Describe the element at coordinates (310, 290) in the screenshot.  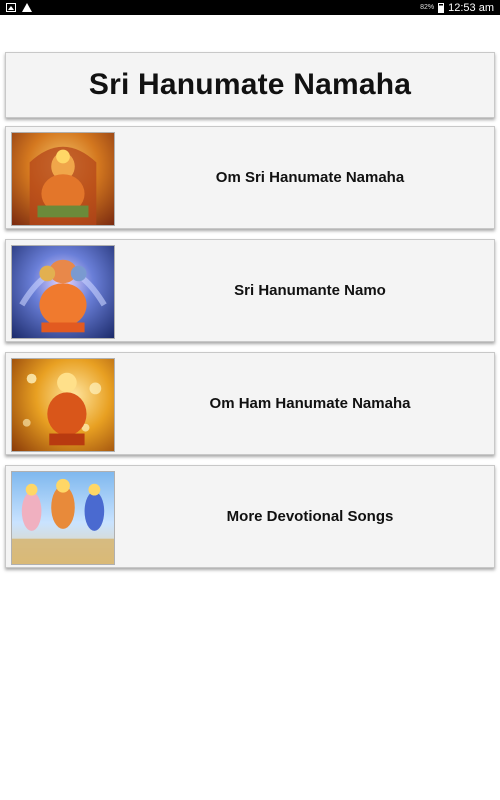
I see `item-label: Sri Hanumante Namo` at that location.